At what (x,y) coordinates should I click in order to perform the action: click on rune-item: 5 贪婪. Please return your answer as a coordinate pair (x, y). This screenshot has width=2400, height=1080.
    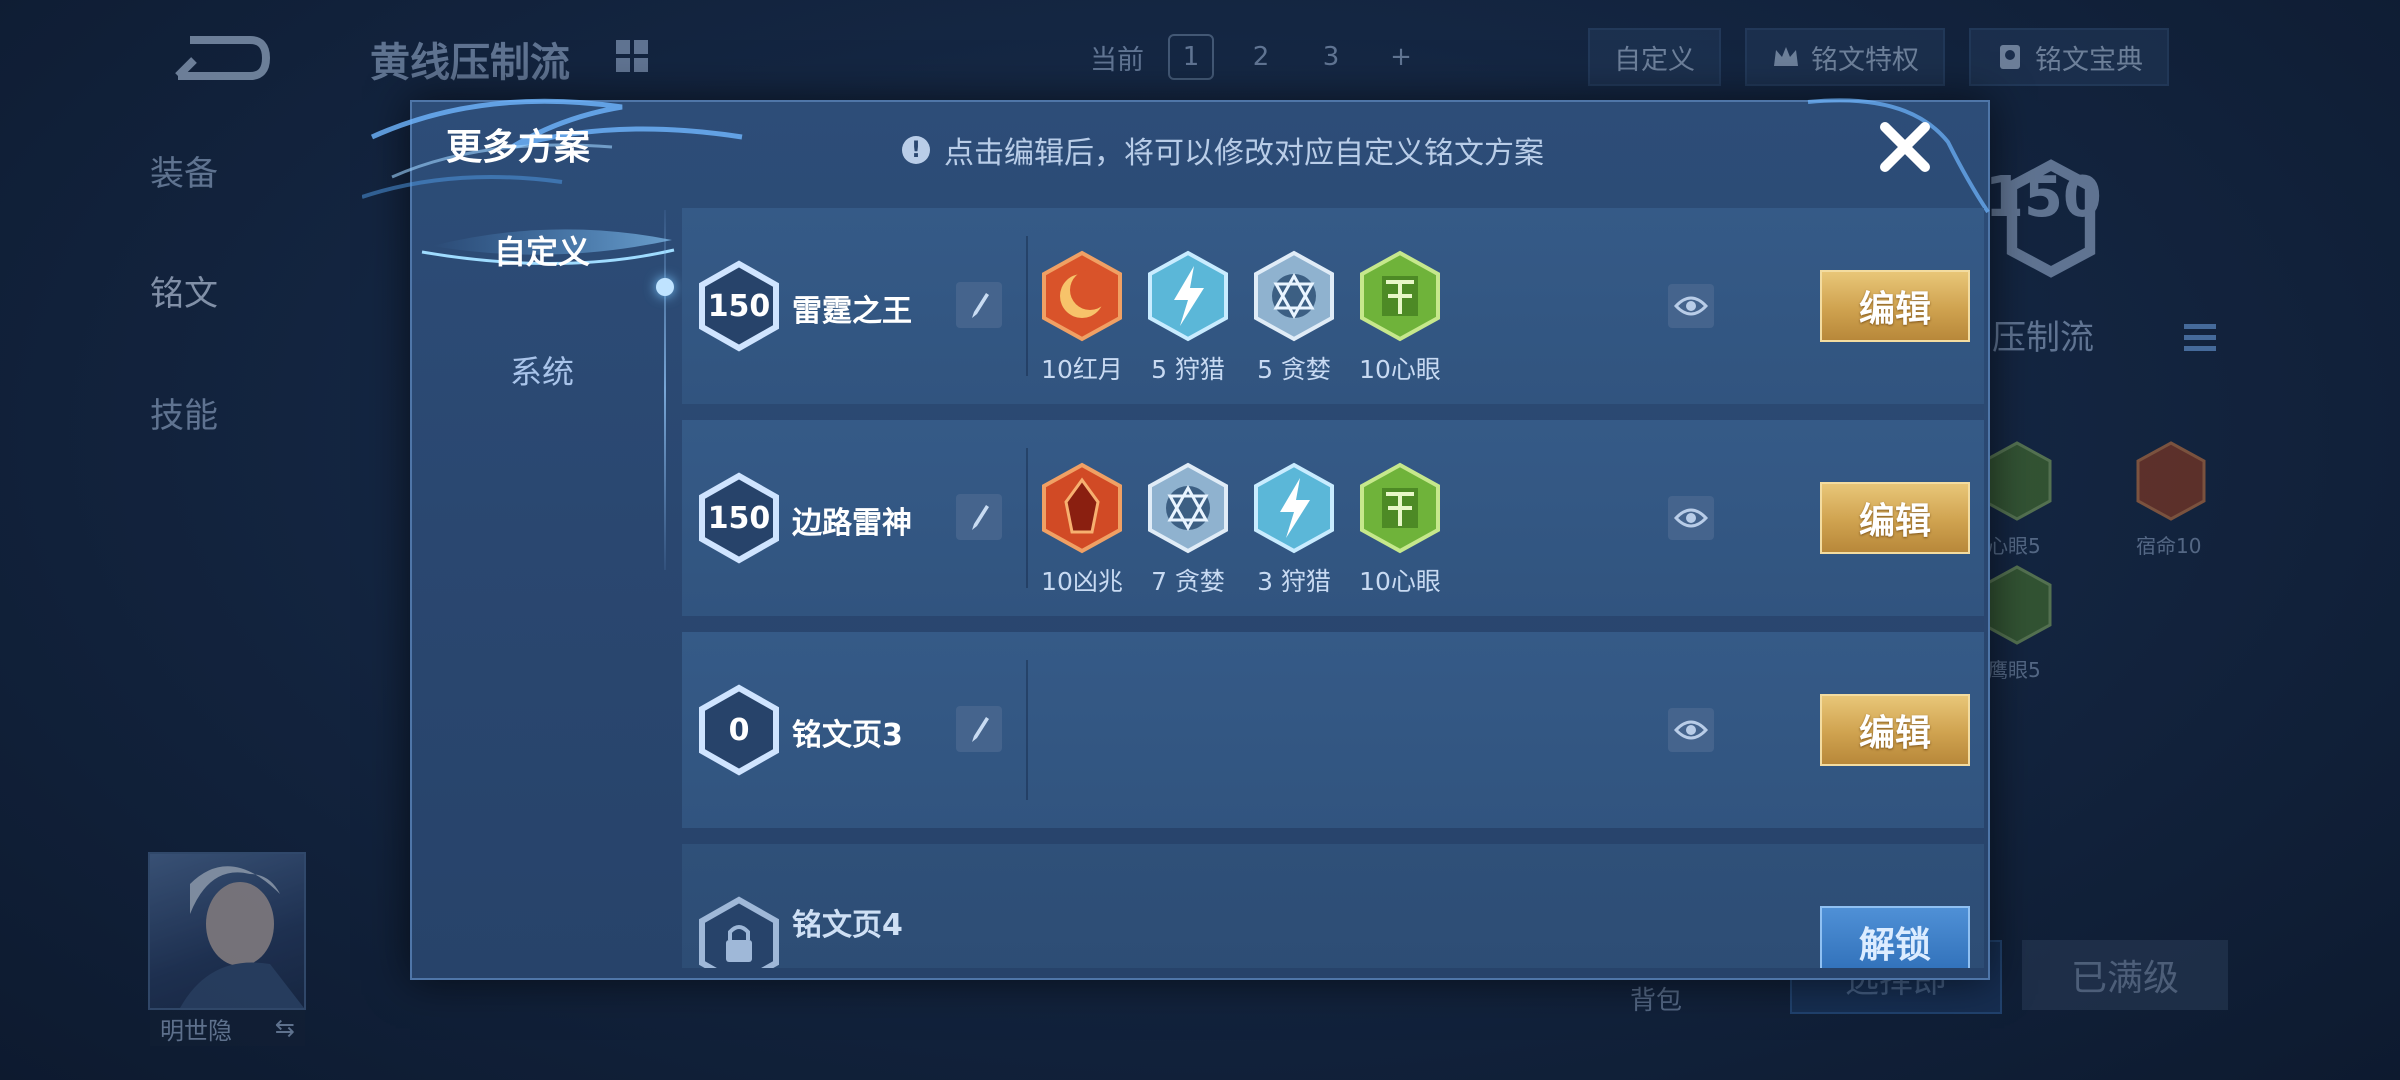
    Looking at the image, I should click on (1294, 318).